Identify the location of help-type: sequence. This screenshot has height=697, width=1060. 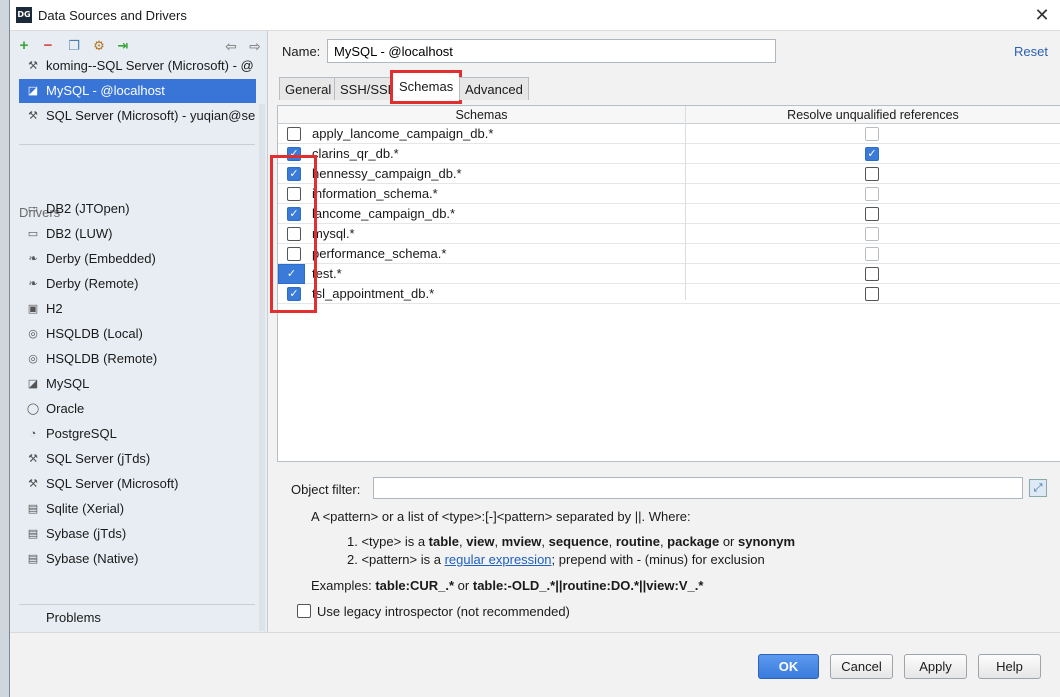
(578, 541).